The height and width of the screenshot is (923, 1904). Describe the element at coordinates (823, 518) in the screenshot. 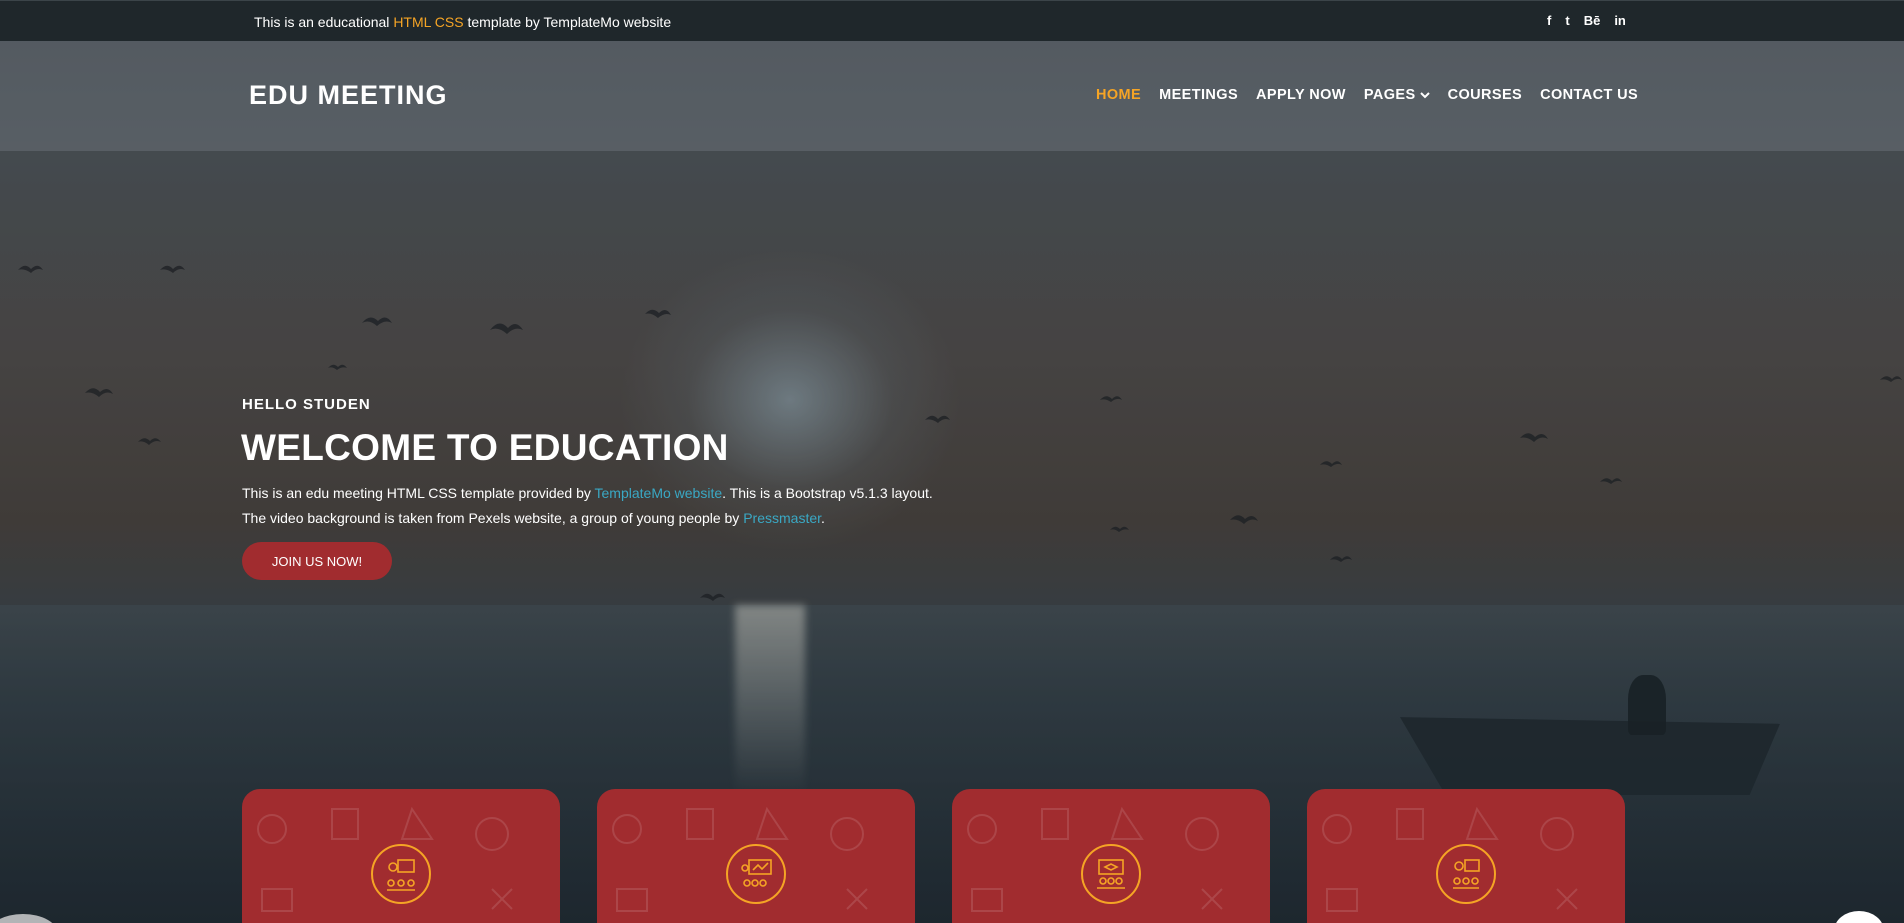

I see `desc-text: .` at that location.